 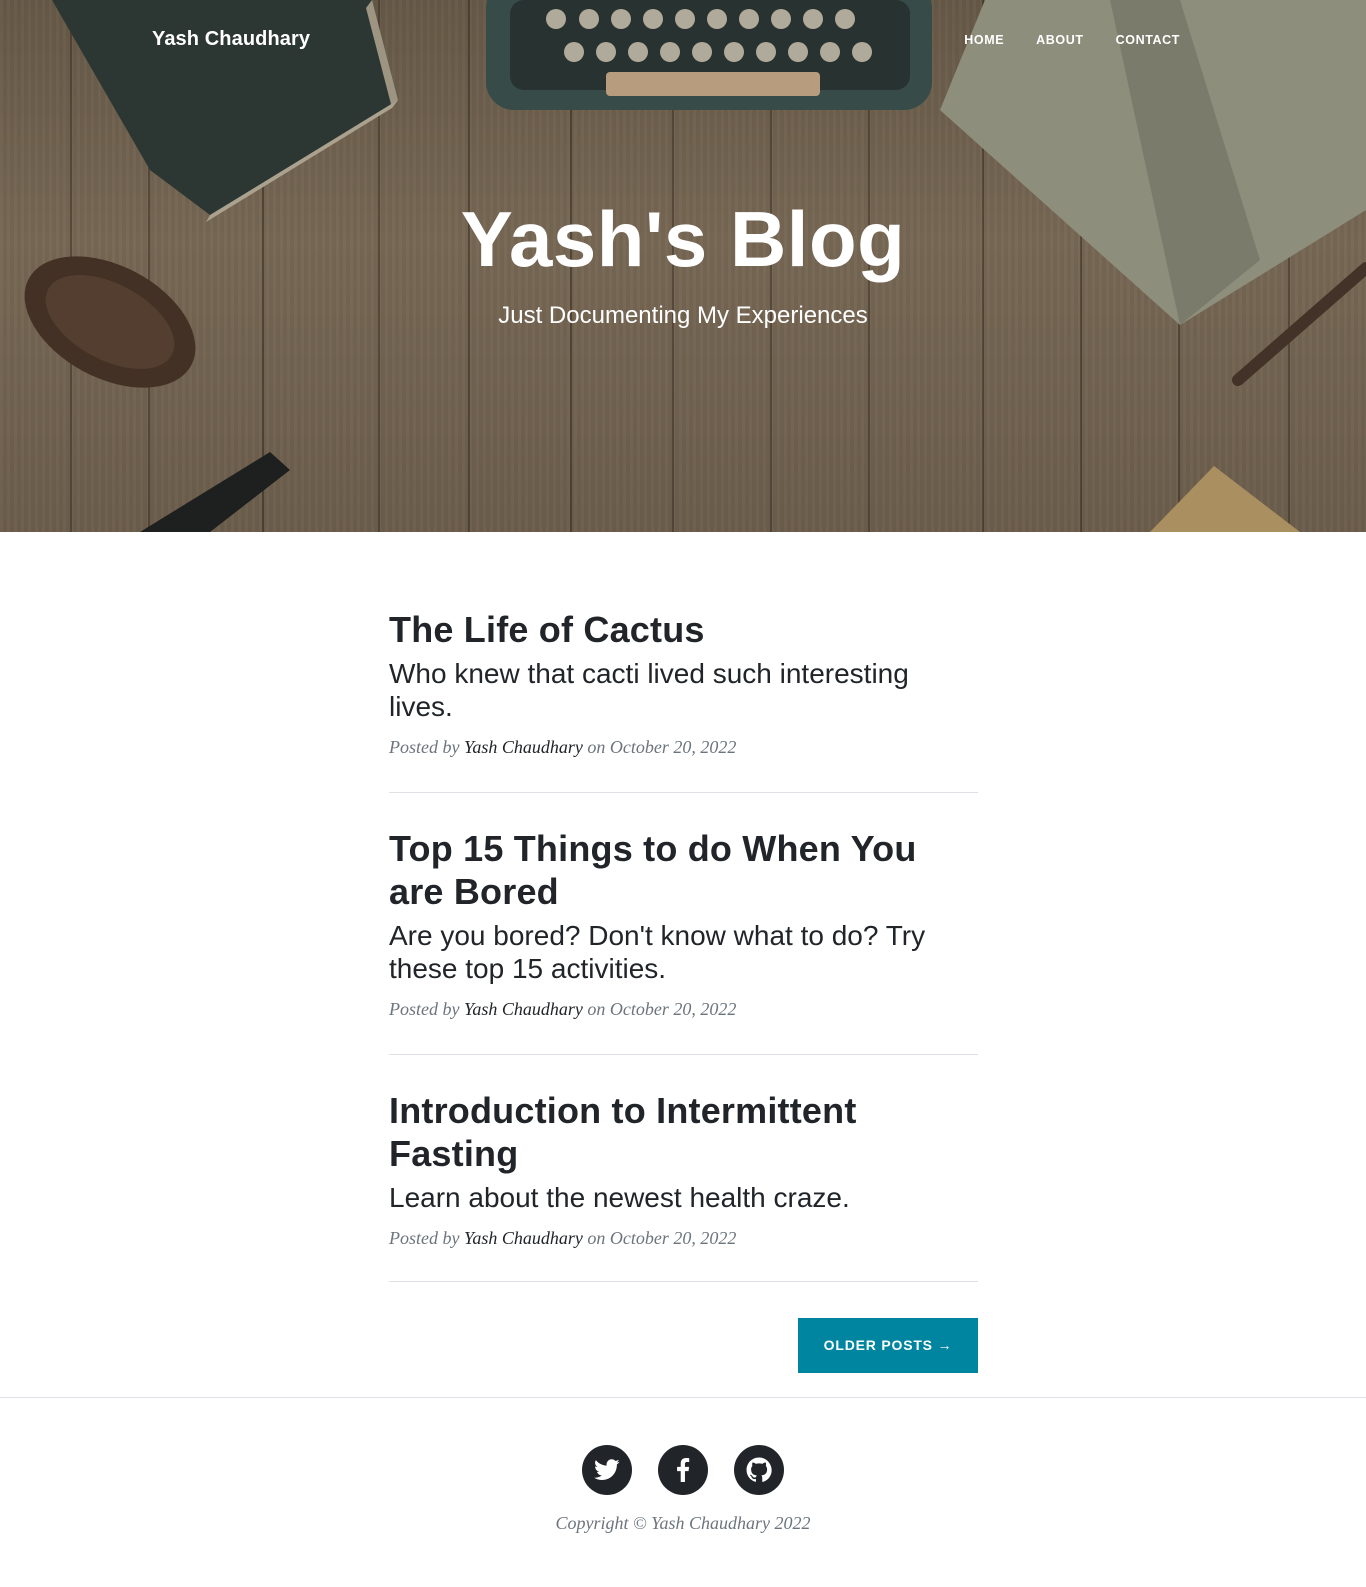 I want to click on post-title: Introduction to Intermittent Fasting, so click(x=683, y=1132).